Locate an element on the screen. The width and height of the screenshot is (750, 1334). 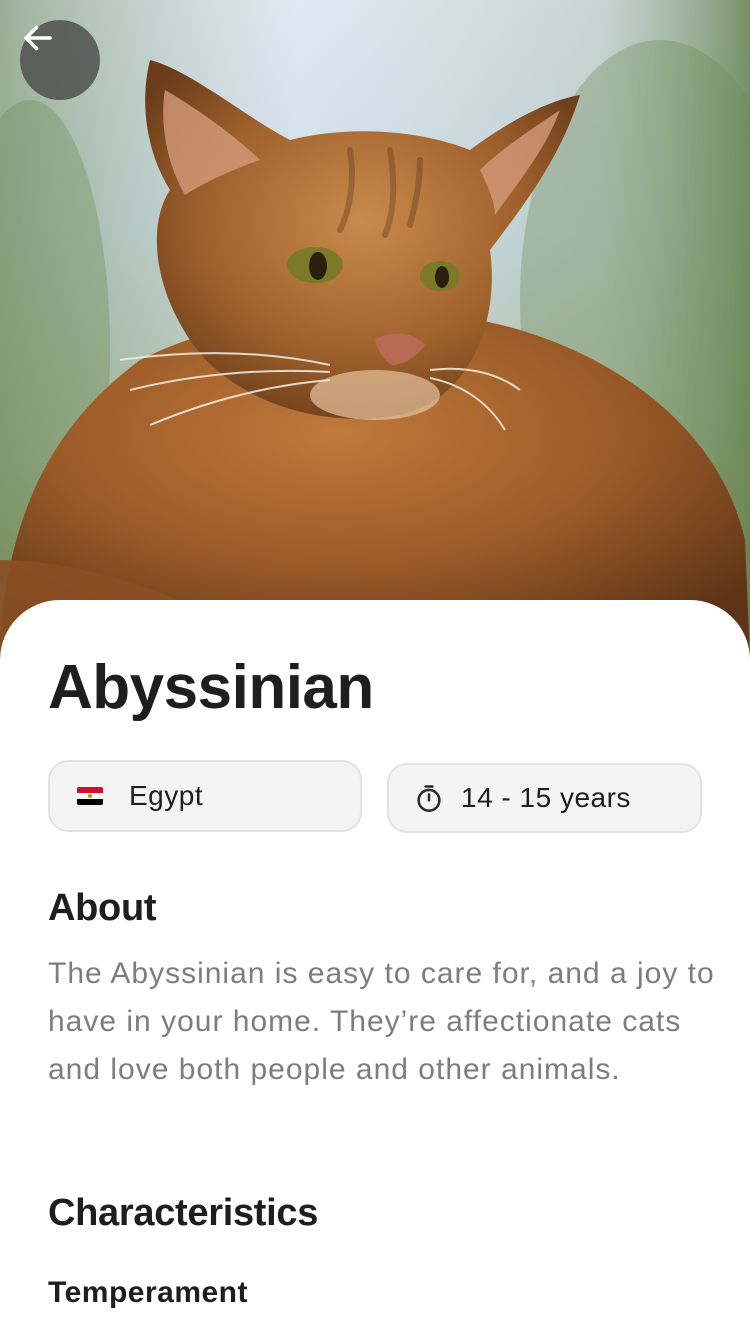
breed-title: Abyssinian is located at coordinates (211, 687).